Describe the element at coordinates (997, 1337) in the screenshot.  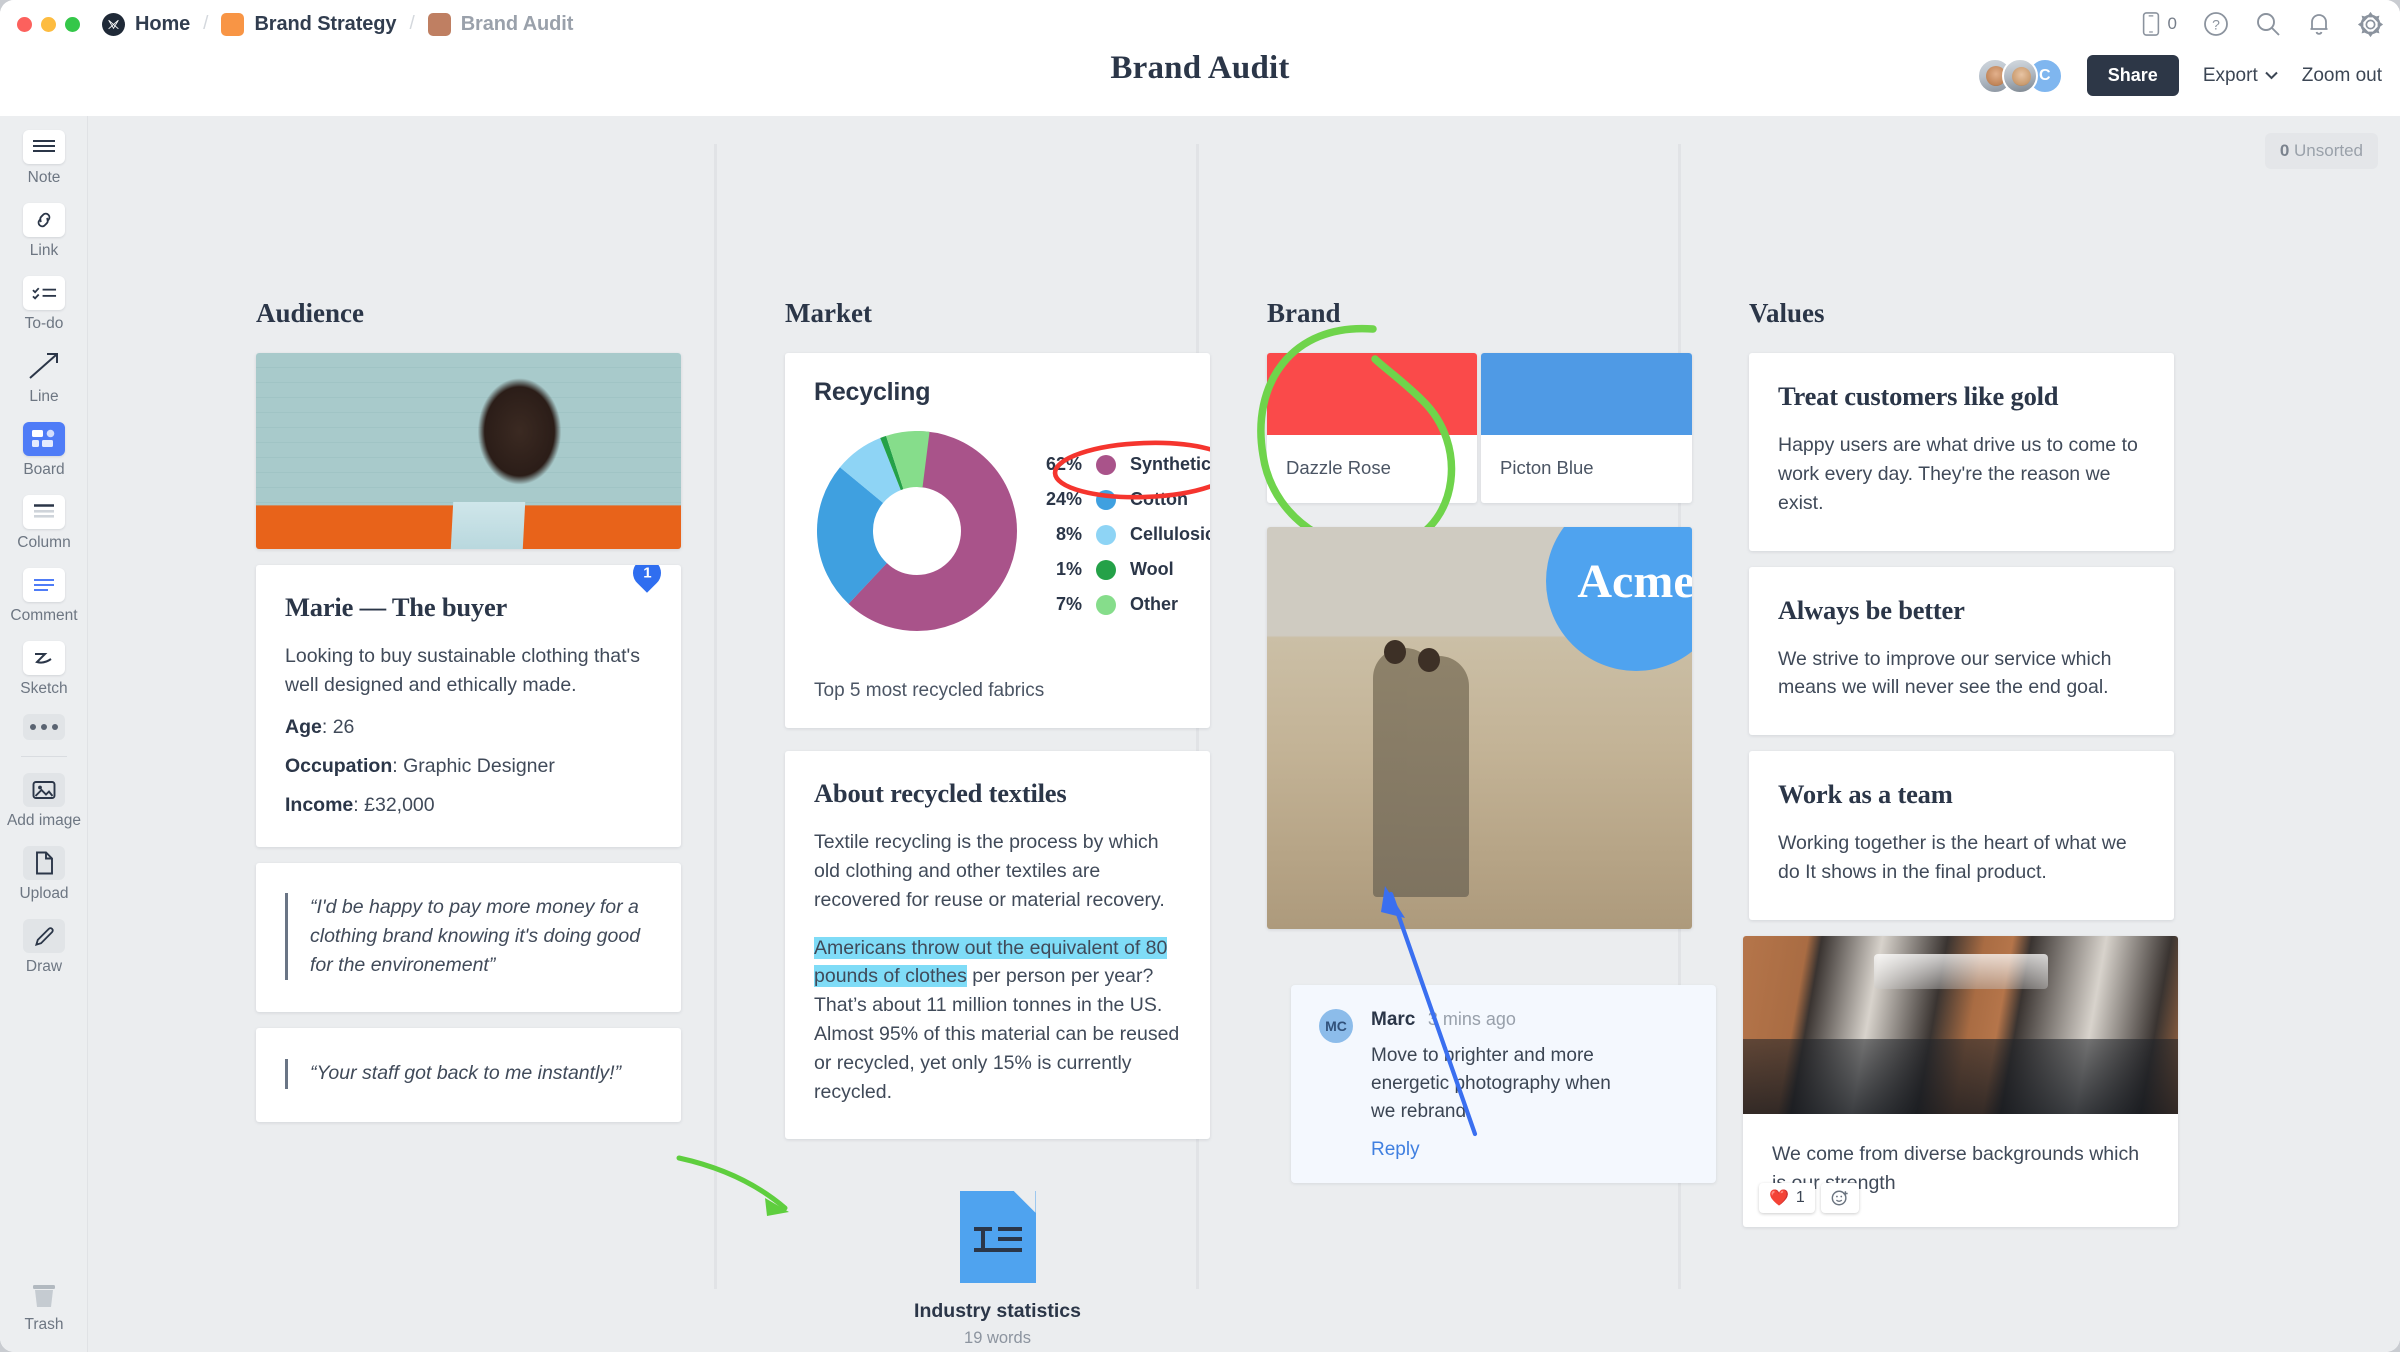
I see `file-meta: 19 words` at that location.